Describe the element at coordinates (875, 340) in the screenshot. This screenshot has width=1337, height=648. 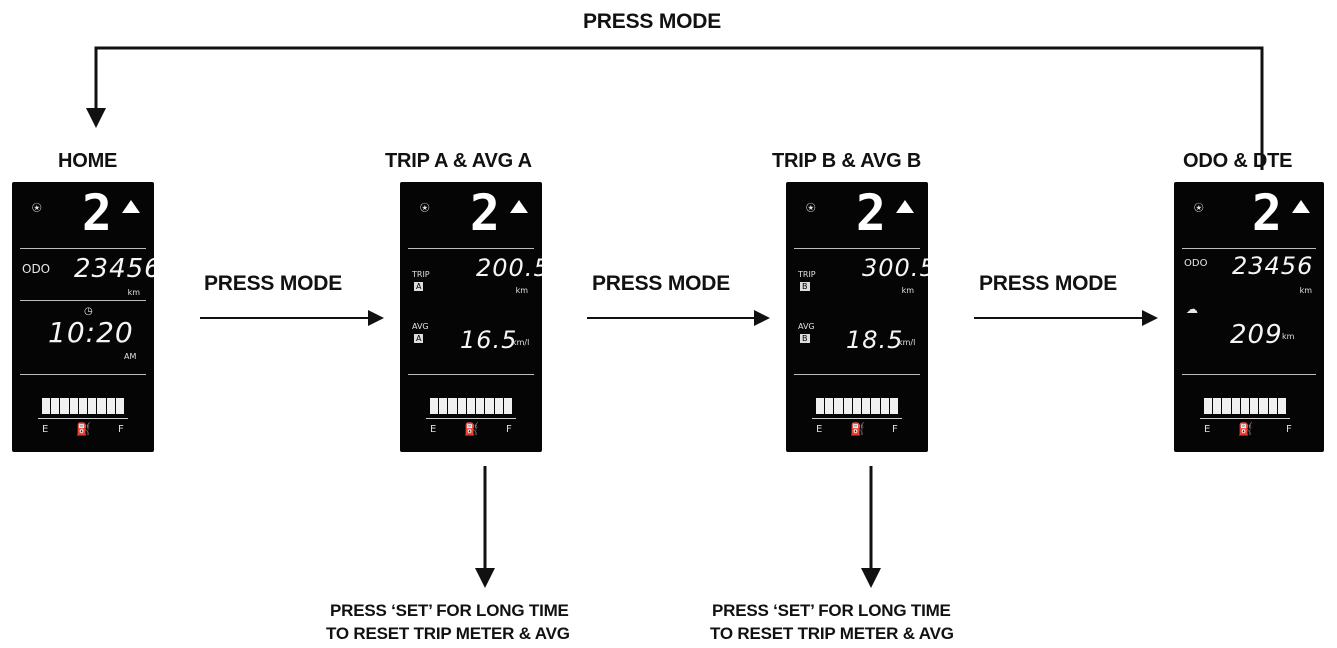
I see `avg-value: 18.5` at that location.